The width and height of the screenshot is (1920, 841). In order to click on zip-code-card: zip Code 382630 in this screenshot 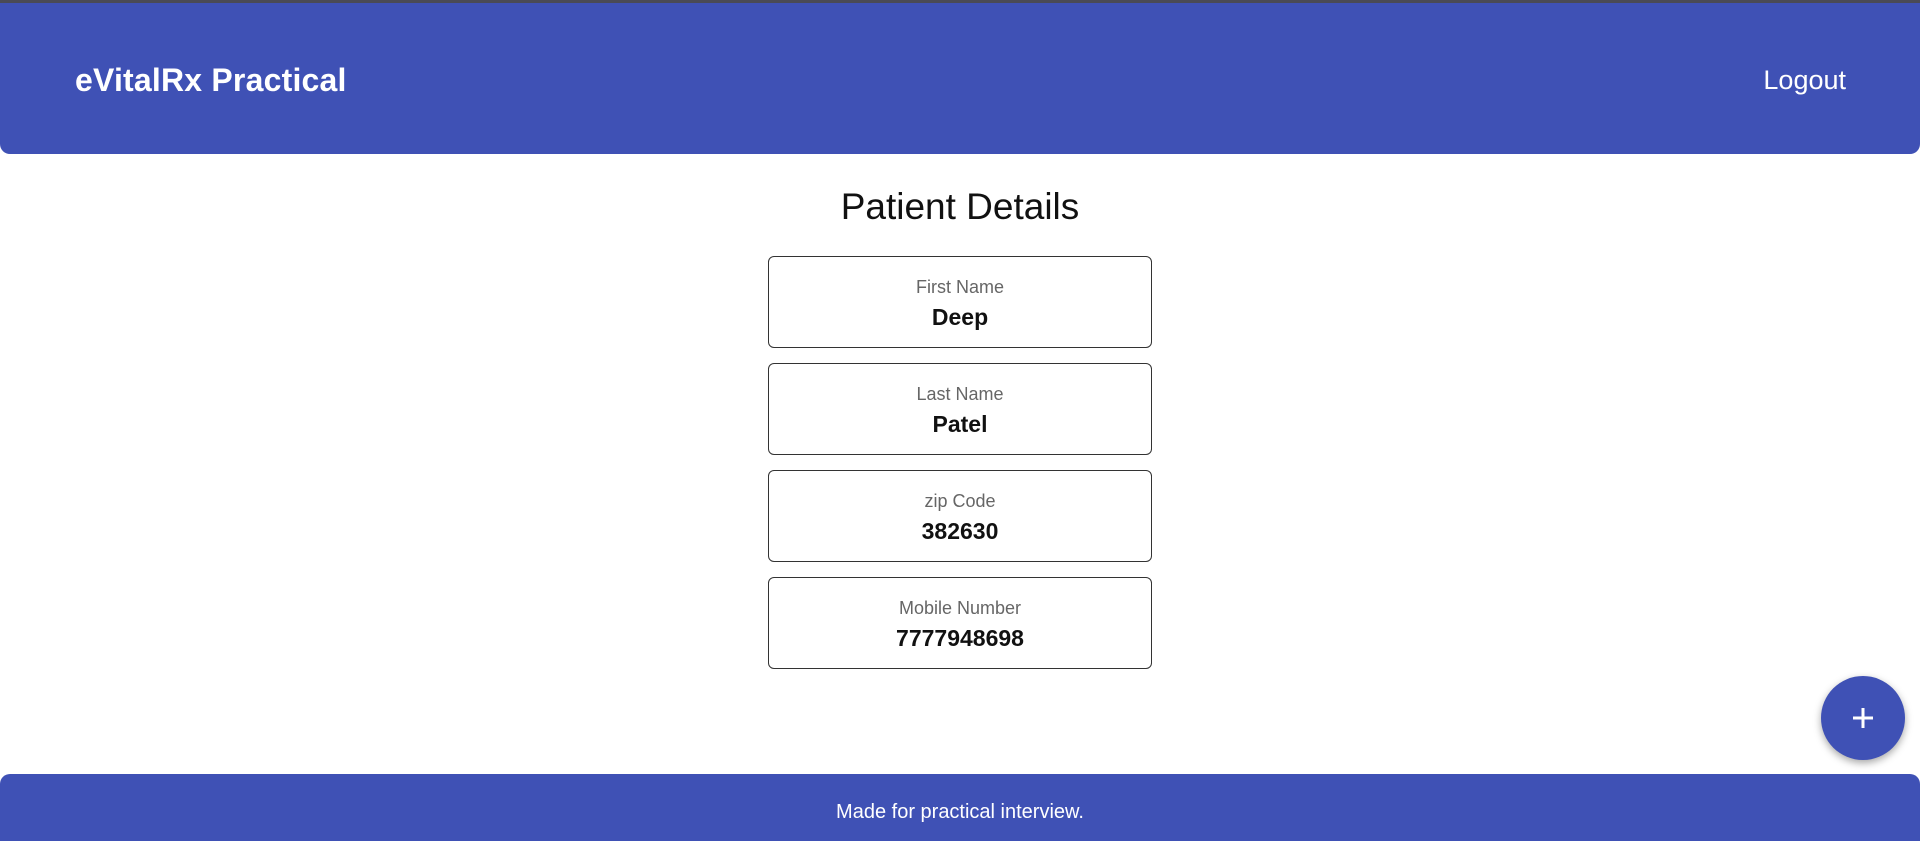, I will do `click(960, 516)`.